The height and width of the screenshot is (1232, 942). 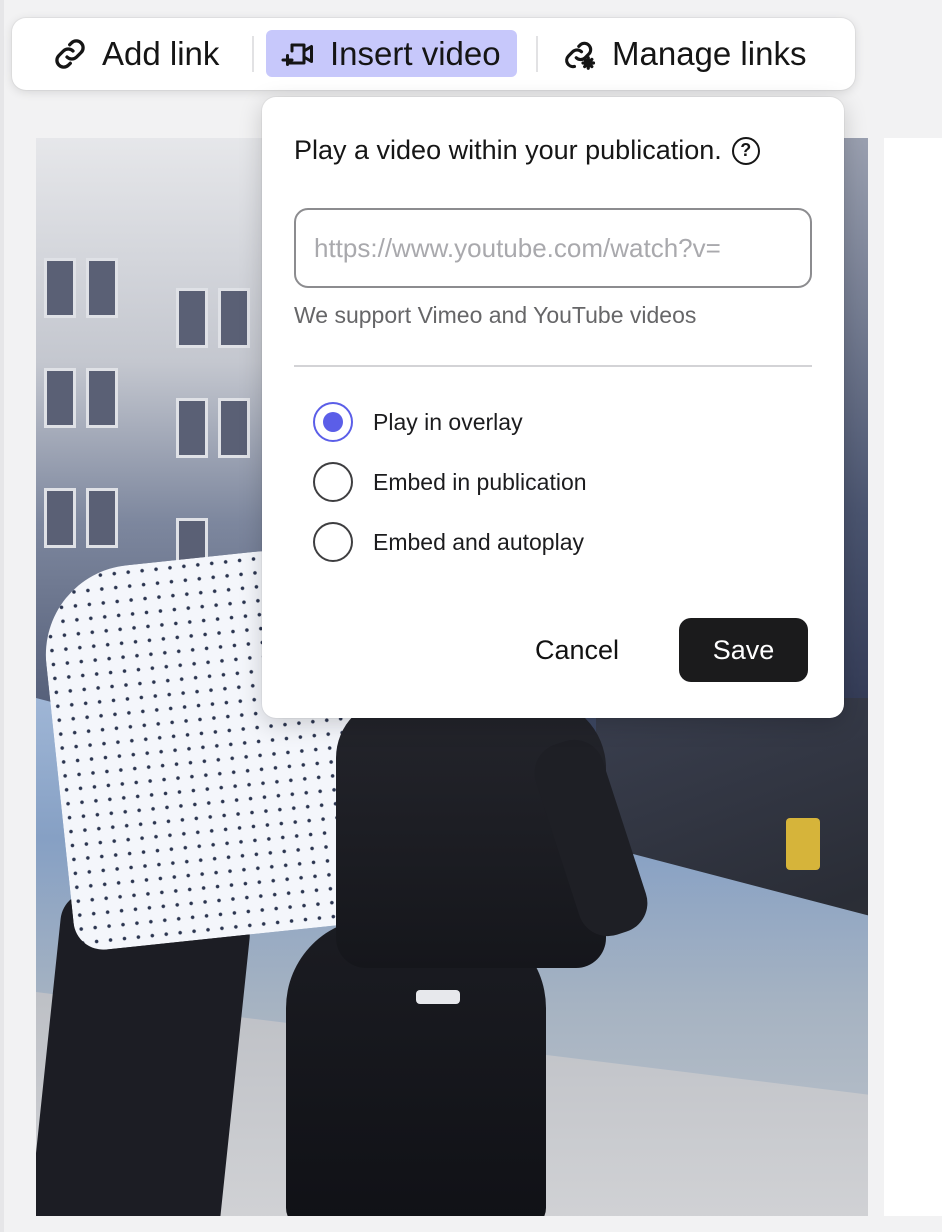 I want to click on radio-dot, so click(x=333, y=422).